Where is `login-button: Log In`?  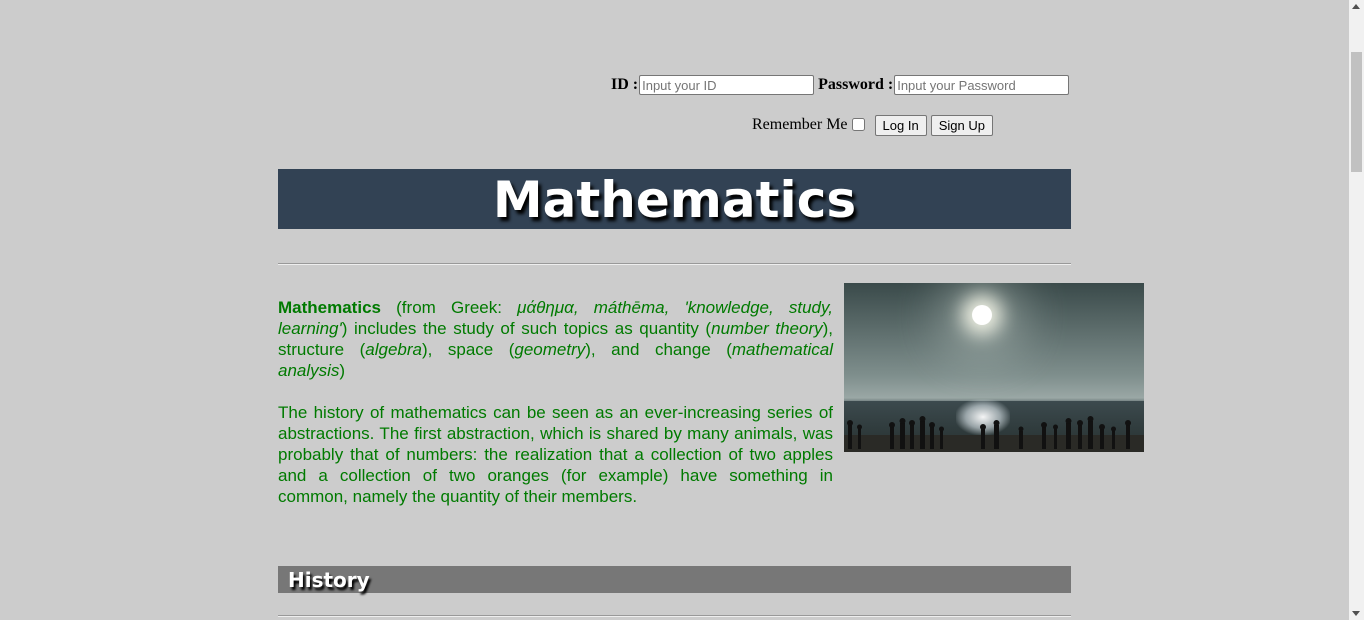
login-button: Log In is located at coordinates (900, 125).